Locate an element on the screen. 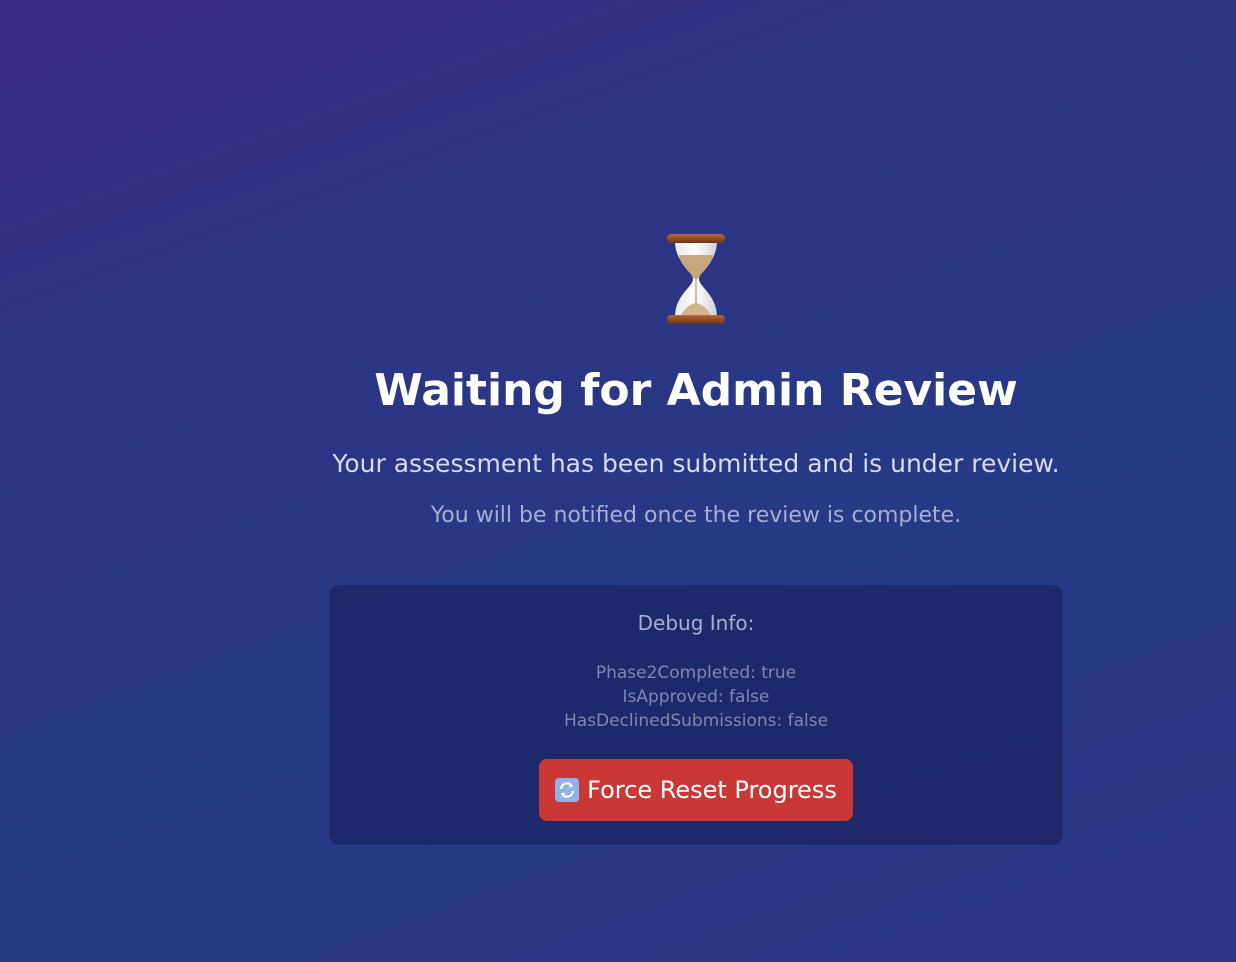 This screenshot has height=962, width=1236. hourglass-icon is located at coordinates (696, 279).